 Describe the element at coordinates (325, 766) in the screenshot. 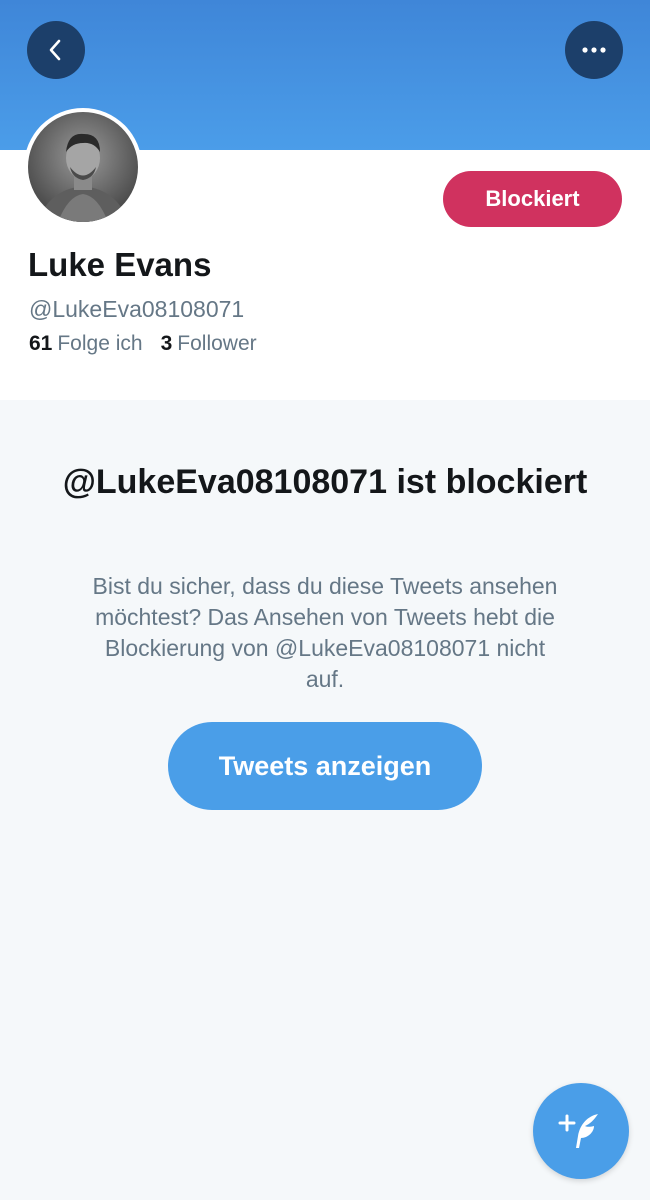

I see `show-tweets-button: Tweets anzeigen` at that location.